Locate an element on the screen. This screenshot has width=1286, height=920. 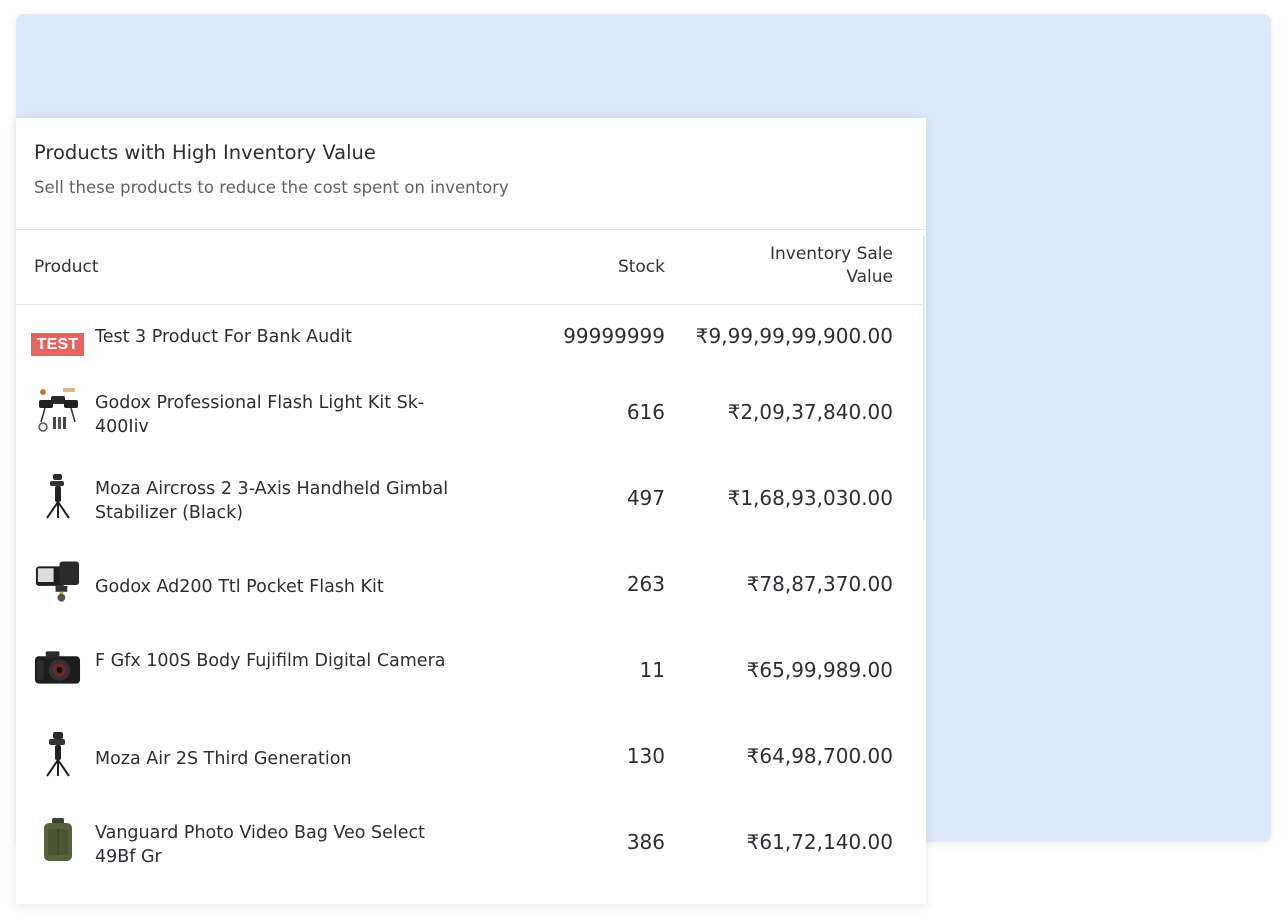
product-name: F Gfx 100S Body Fujifilm Digital Camera is located at coordinates (275, 661).